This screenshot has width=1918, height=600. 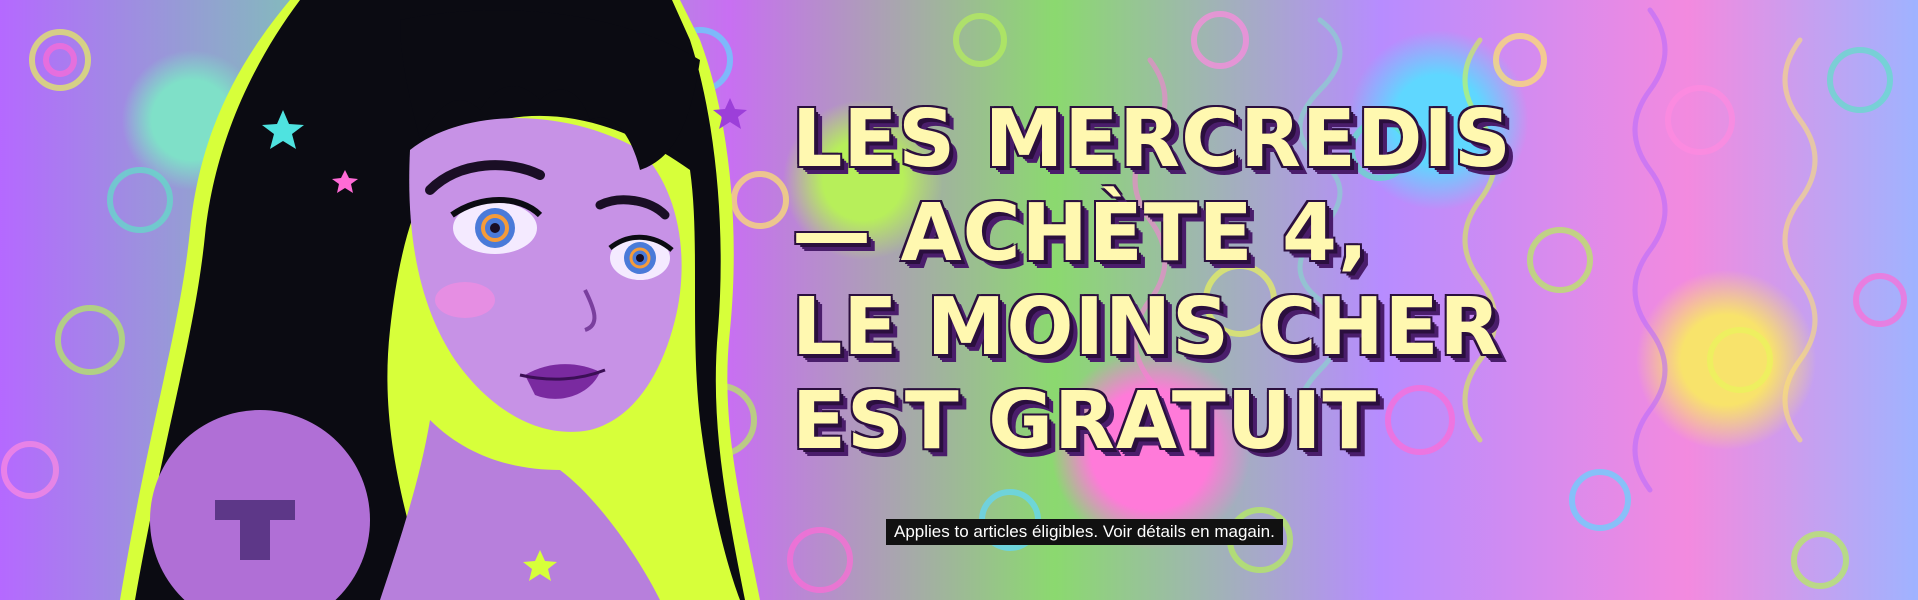 I want to click on headline-line-3: LE MOINS CHER, so click(x=1147, y=327).